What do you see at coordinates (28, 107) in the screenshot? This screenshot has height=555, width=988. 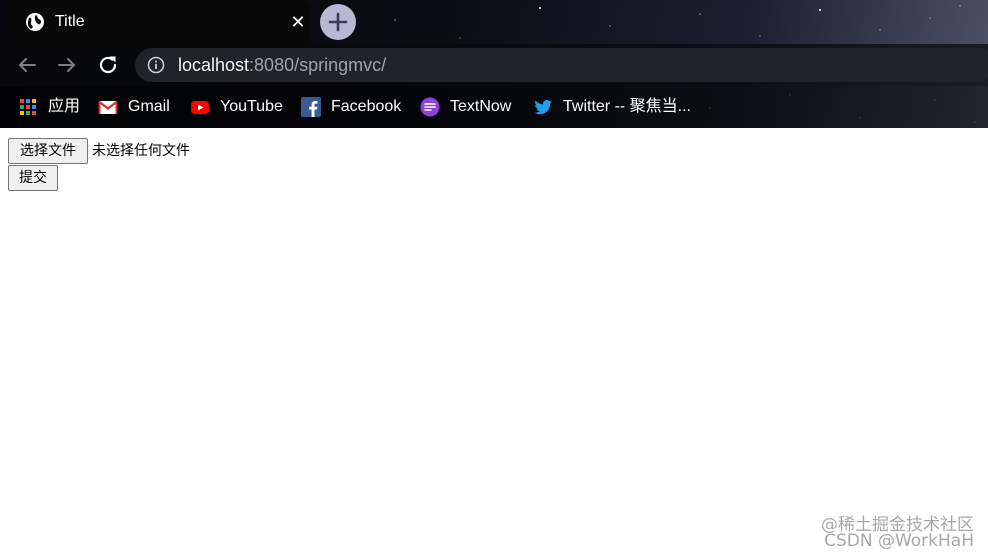 I see `apps-grid-icon` at bounding box center [28, 107].